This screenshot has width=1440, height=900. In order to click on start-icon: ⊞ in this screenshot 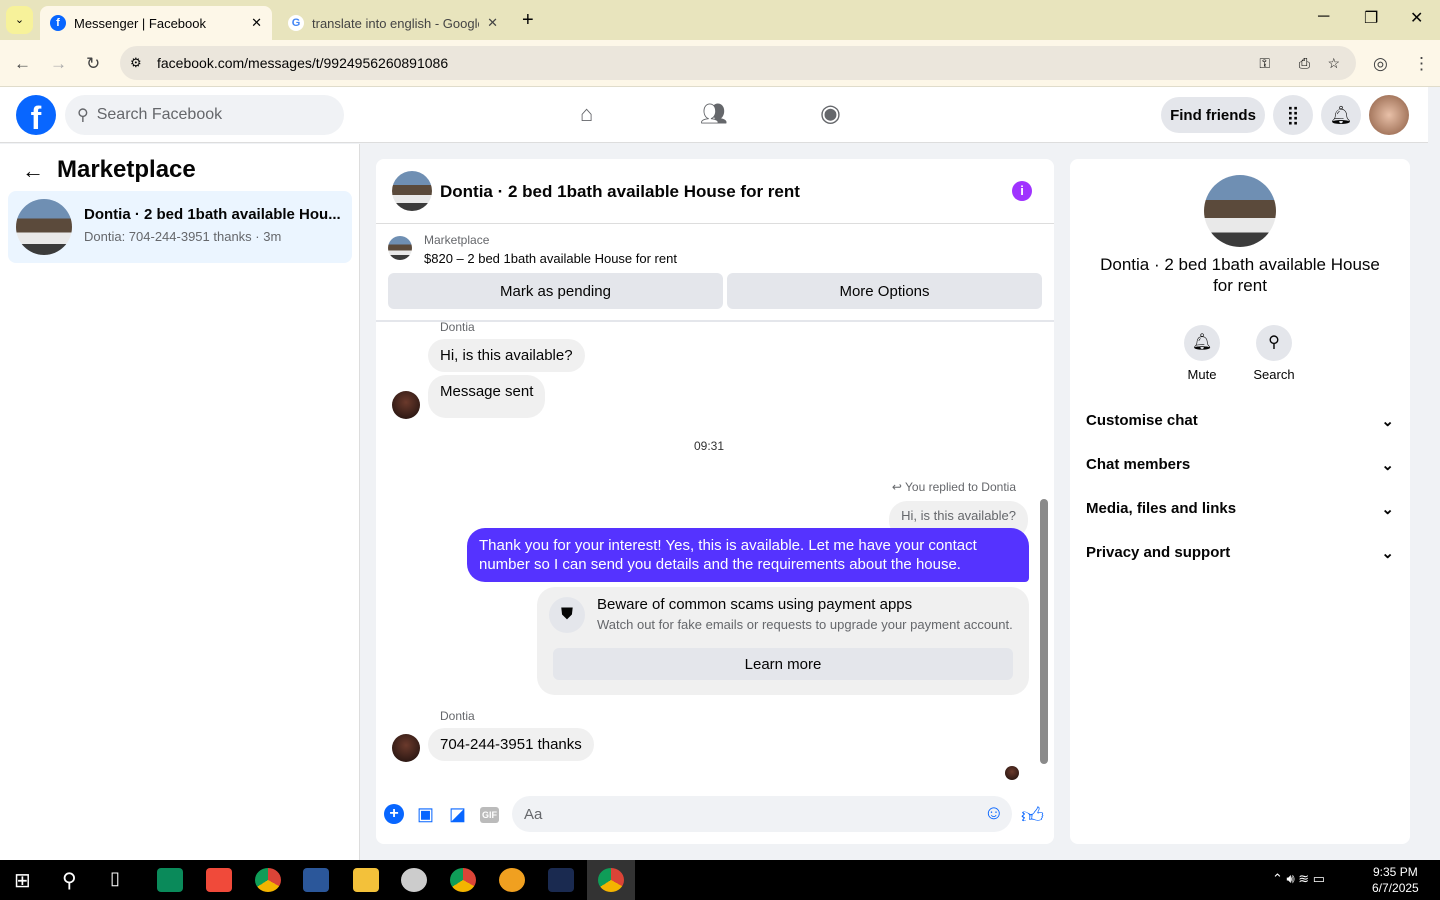, I will do `click(22, 880)`.